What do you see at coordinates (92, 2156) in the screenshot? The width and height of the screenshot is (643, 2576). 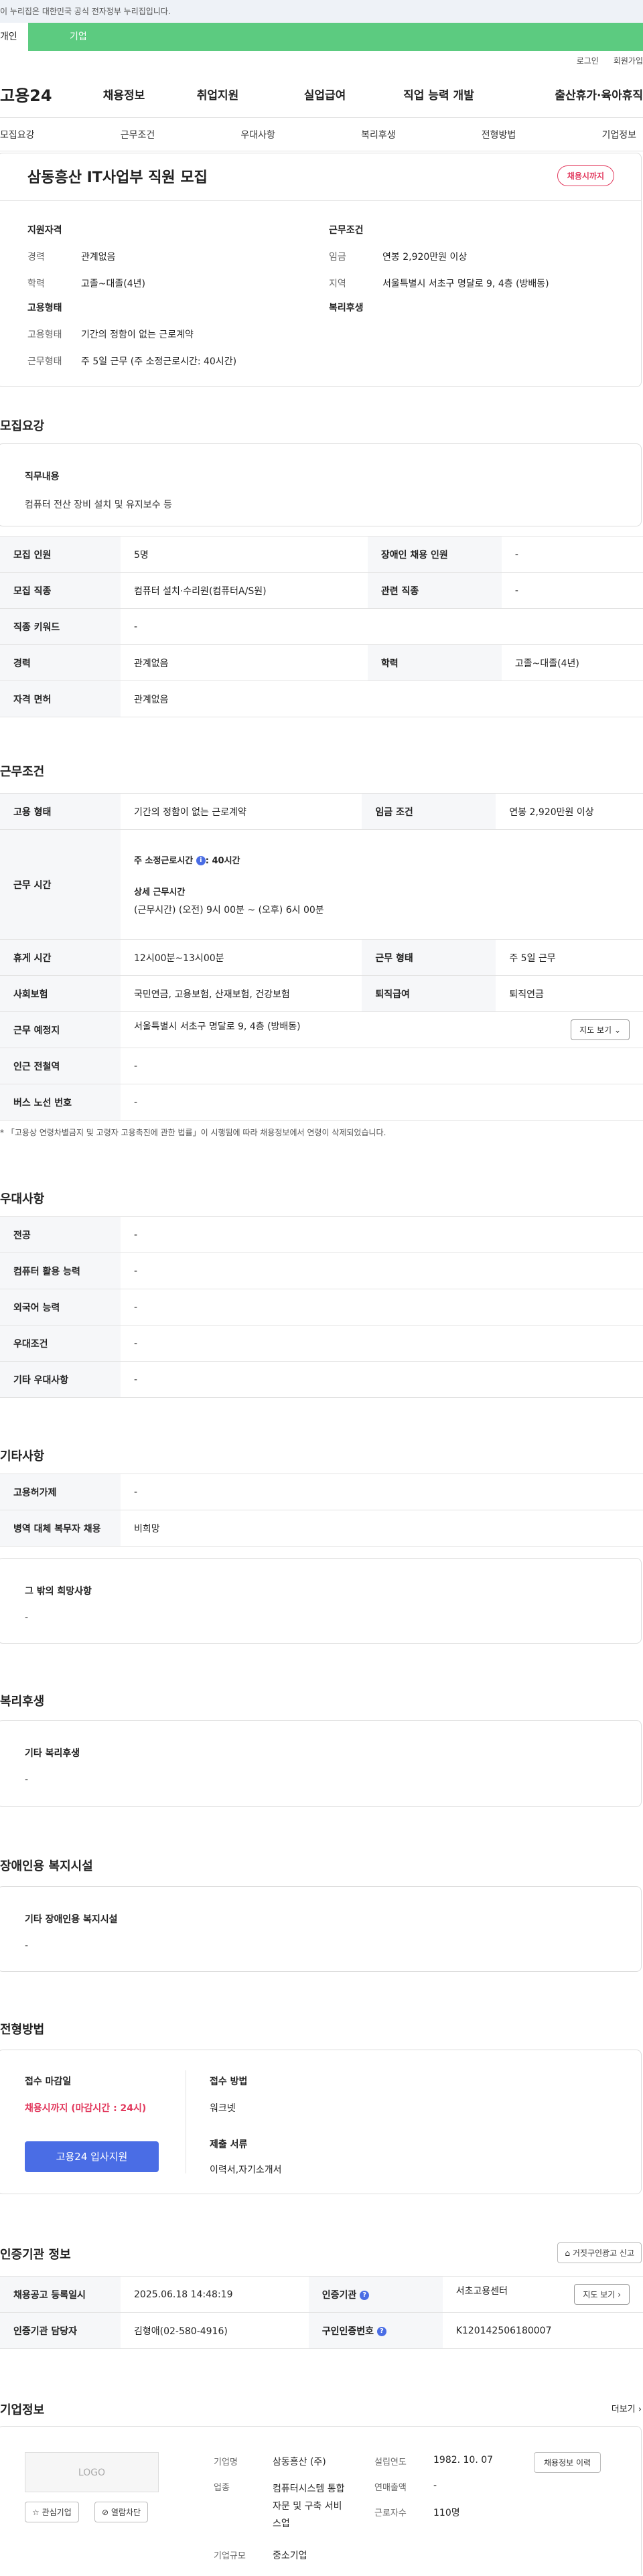 I see `apply-button: 고용24 입사지원` at bounding box center [92, 2156].